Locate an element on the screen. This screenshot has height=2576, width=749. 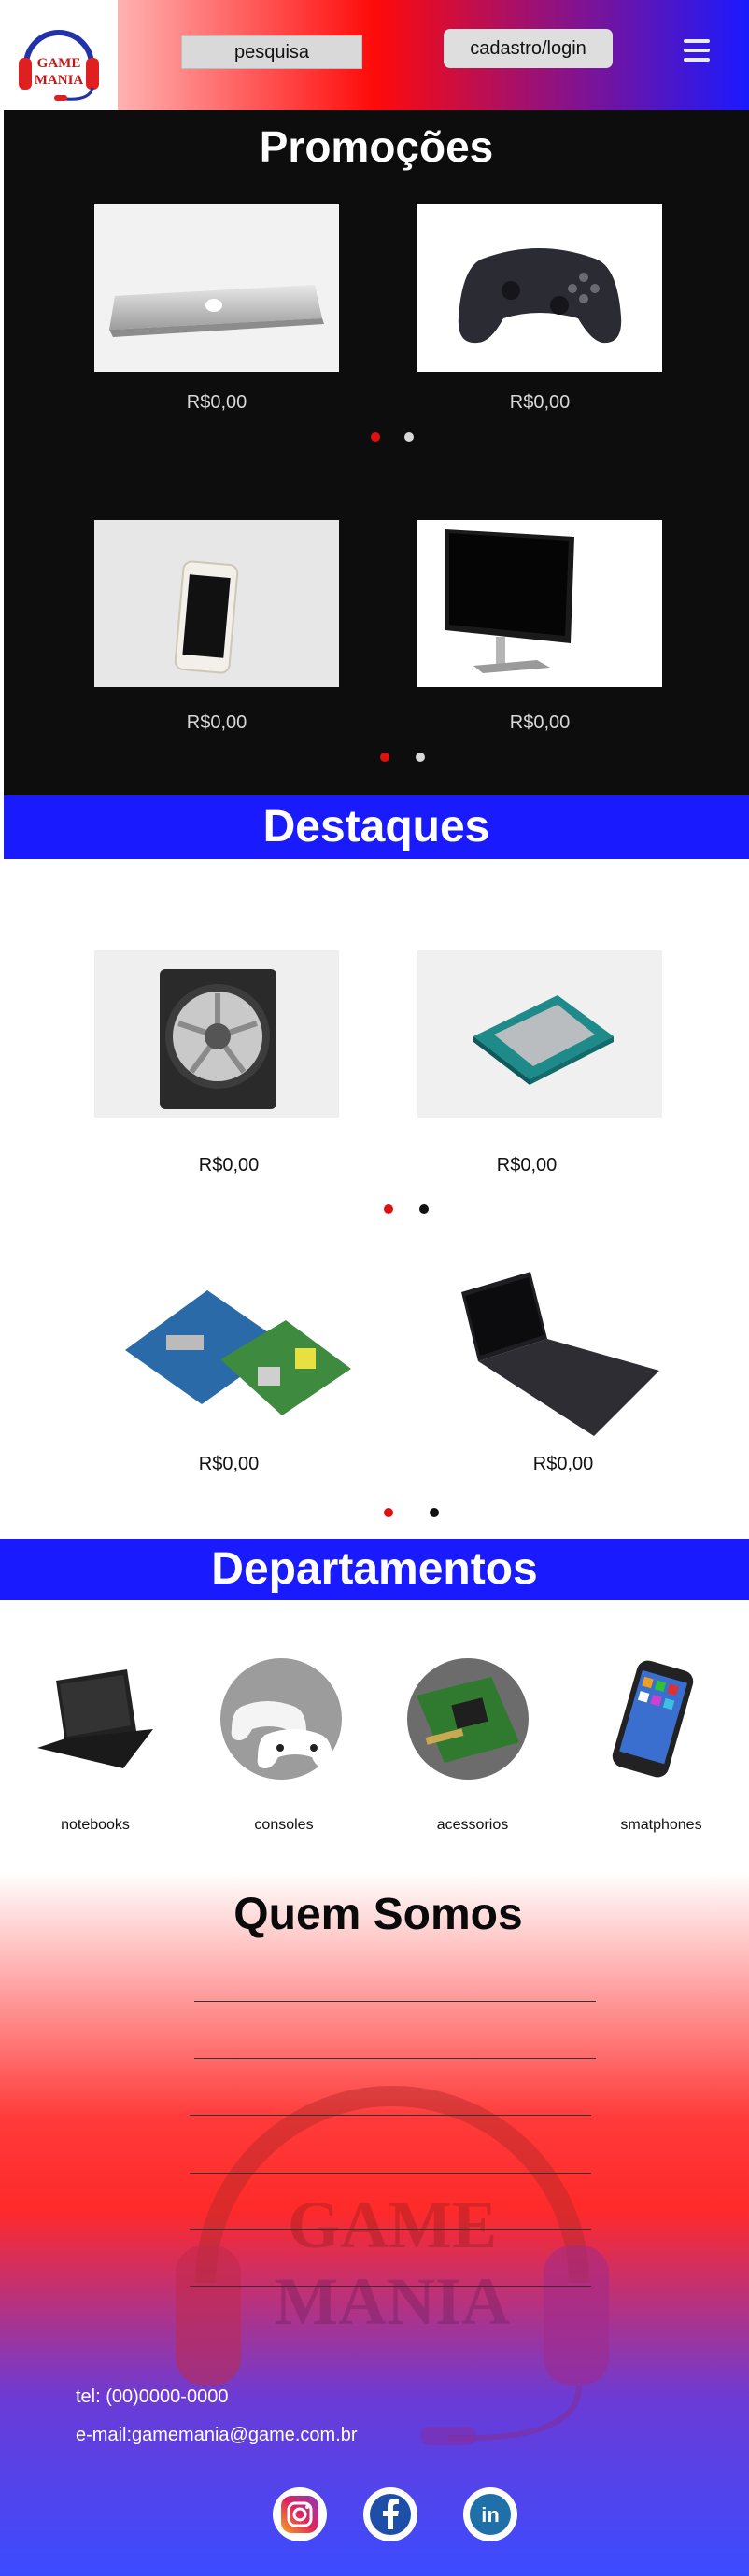
department-image-consoles is located at coordinates (281, 1719).